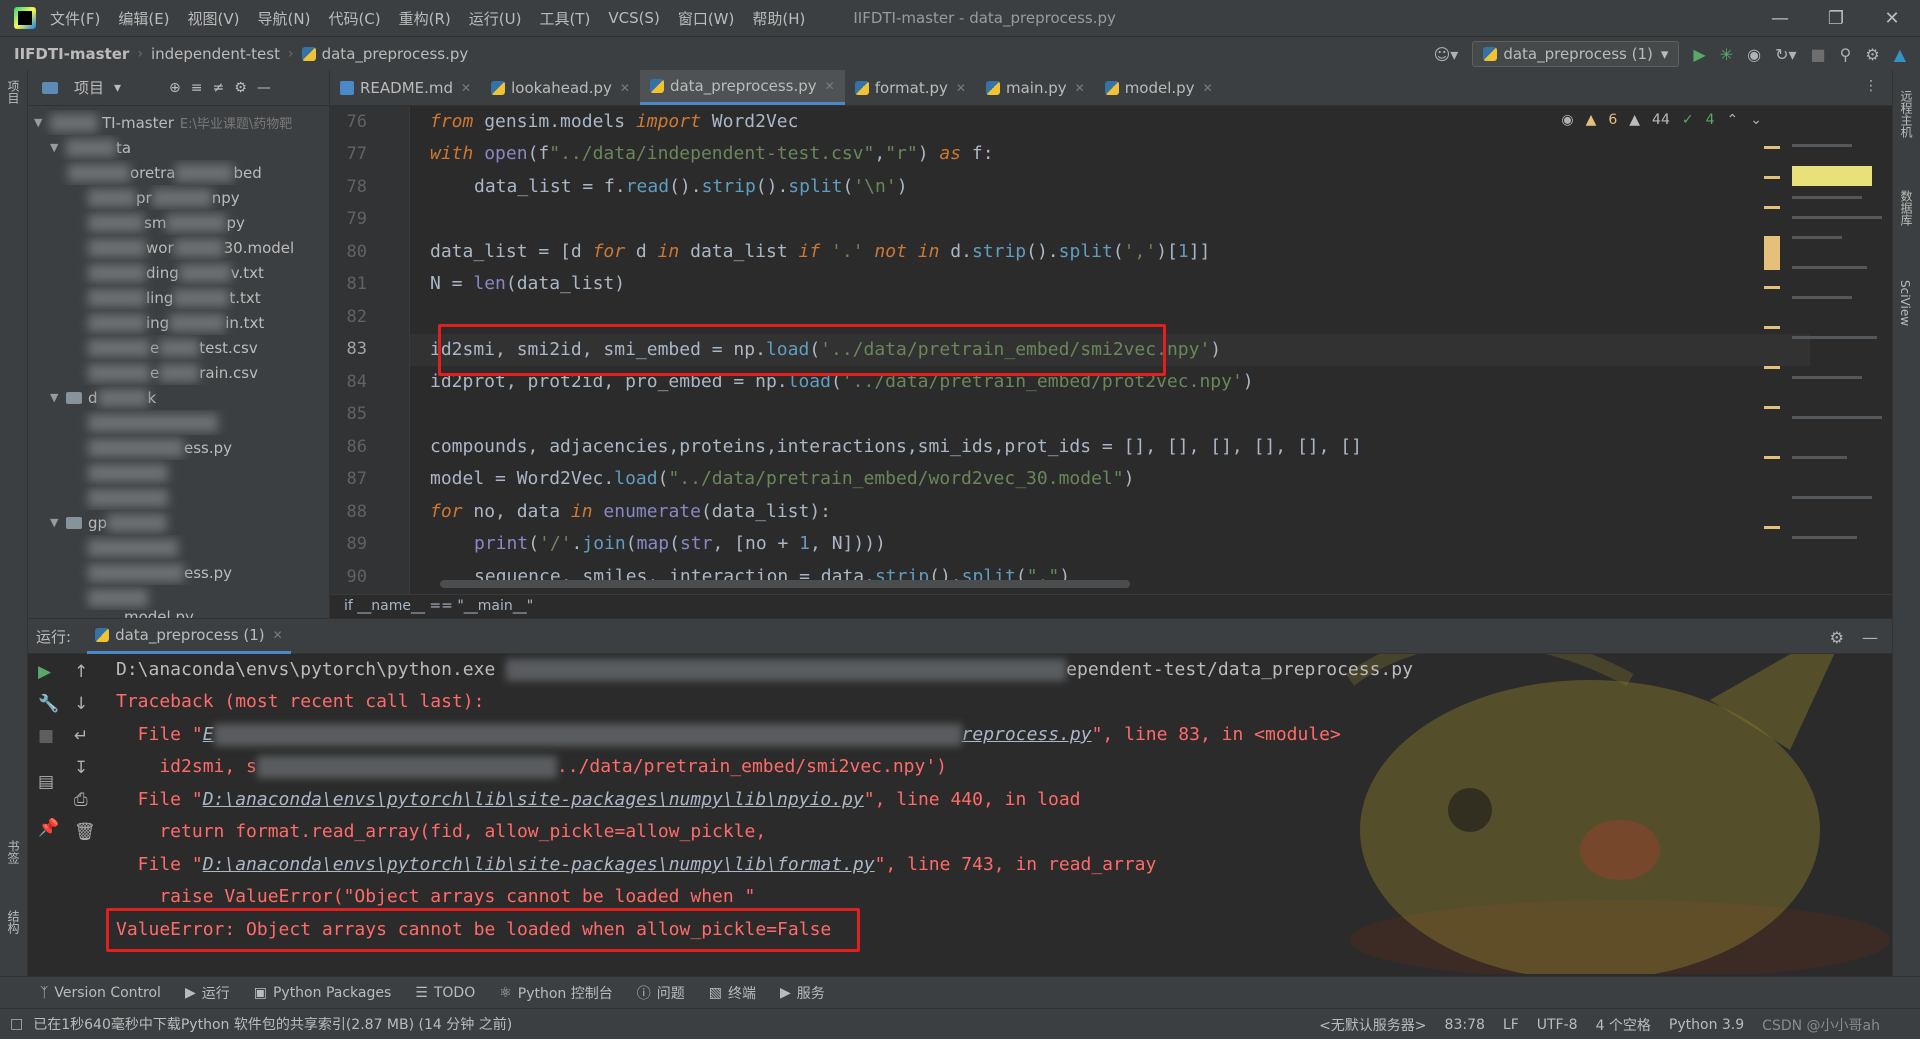 This screenshot has width=1920, height=1039. I want to click on tree-item: e test.csv, so click(178, 347).